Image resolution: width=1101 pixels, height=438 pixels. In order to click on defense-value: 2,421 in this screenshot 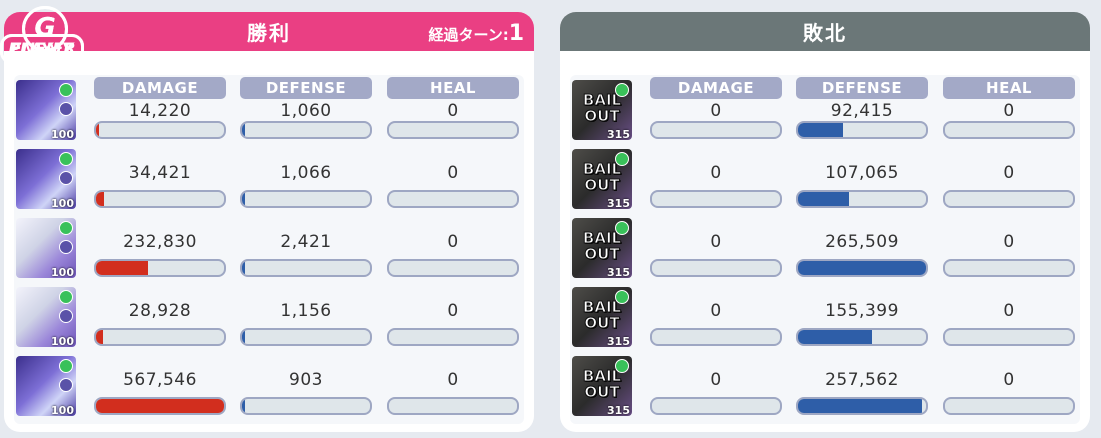, I will do `click(306, 242)`.